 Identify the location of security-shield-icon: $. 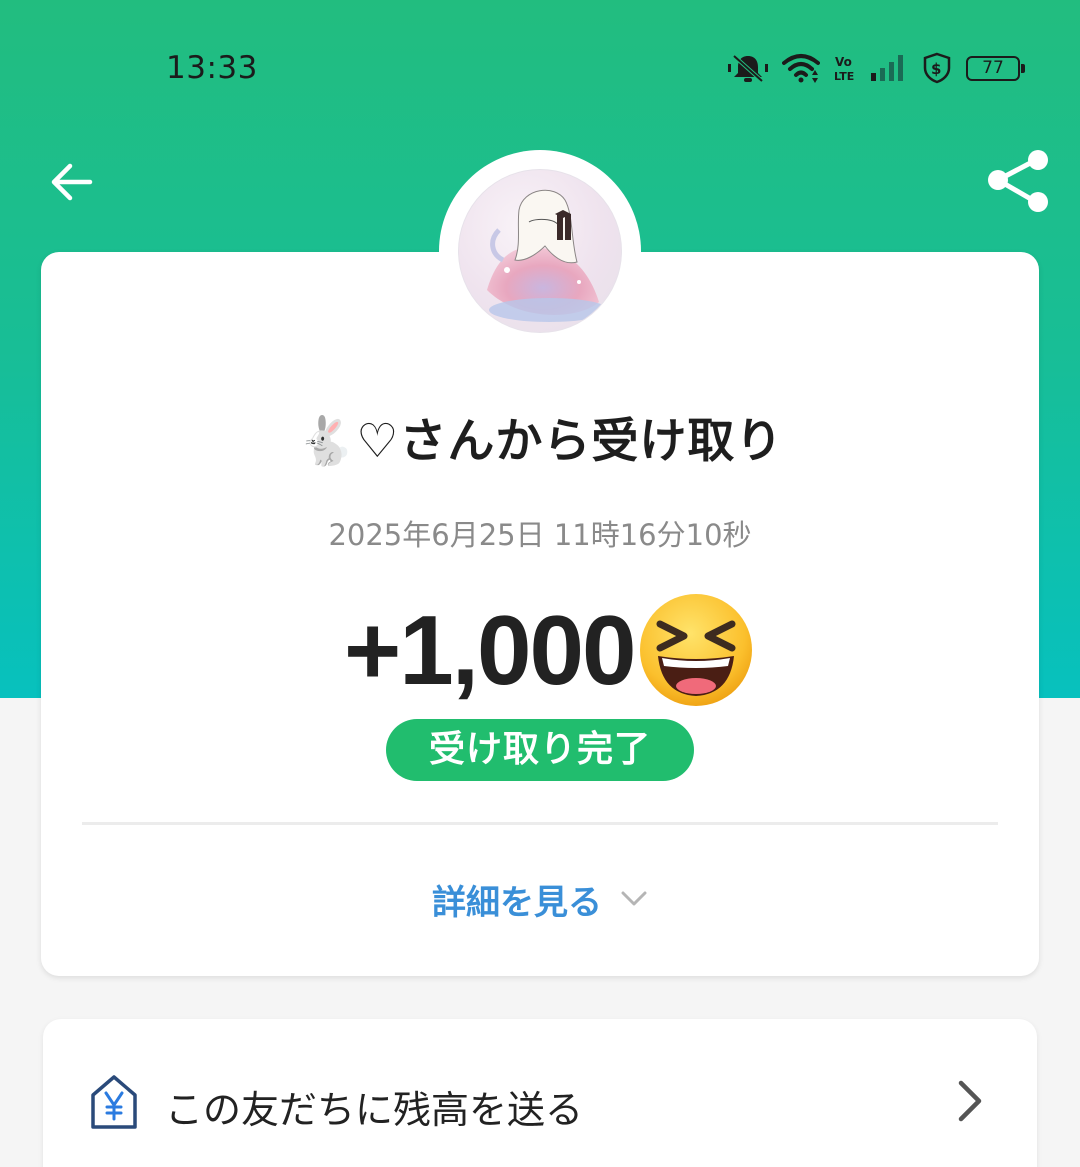
(937, 68).